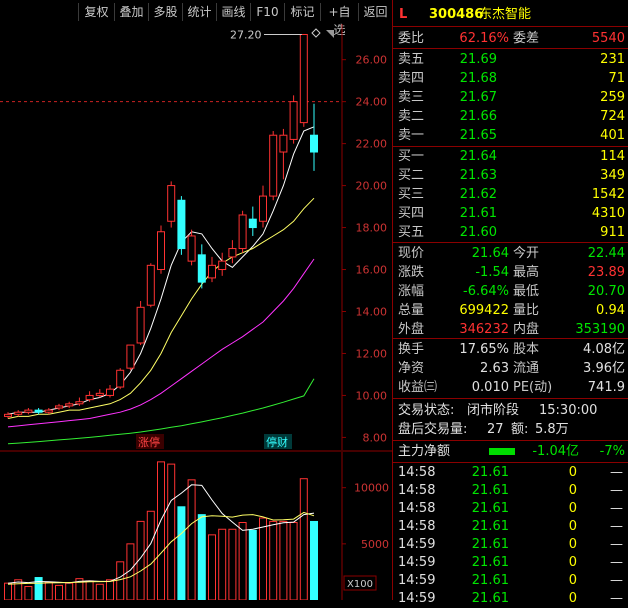  I want to click on bid-level-row: 买三 21.62 1542, so click(510, 194).